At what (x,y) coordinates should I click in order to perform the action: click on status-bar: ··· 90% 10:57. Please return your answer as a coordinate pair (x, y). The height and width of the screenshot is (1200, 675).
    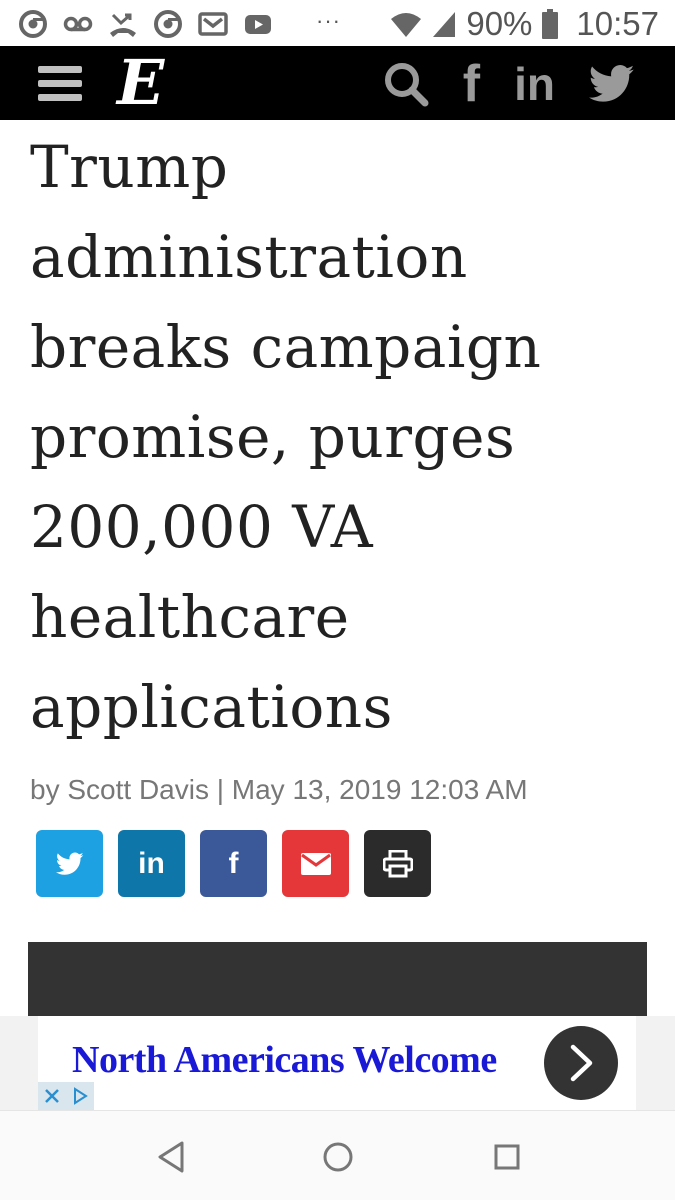
    Looking at the image, I should click on (337, 23).